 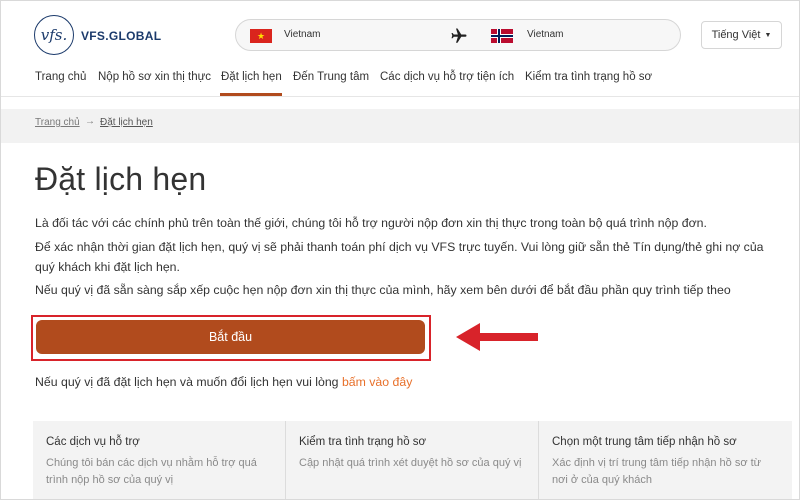 I want to click on nav-item-apply-visa: Nộp hồ sơ xin thị thực, so click(x=154, y=77).